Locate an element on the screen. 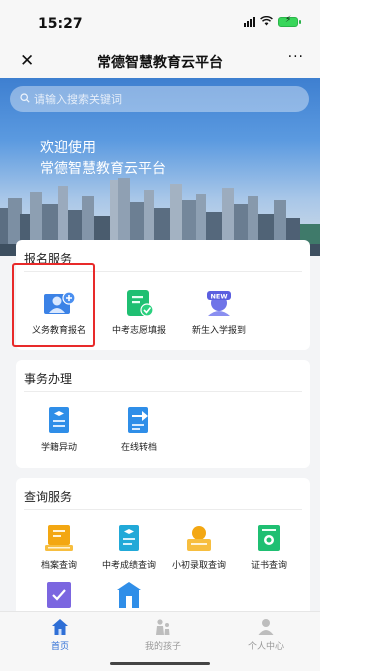  section-title-affairs: 事务办理 is located at coordinates (48, 379).